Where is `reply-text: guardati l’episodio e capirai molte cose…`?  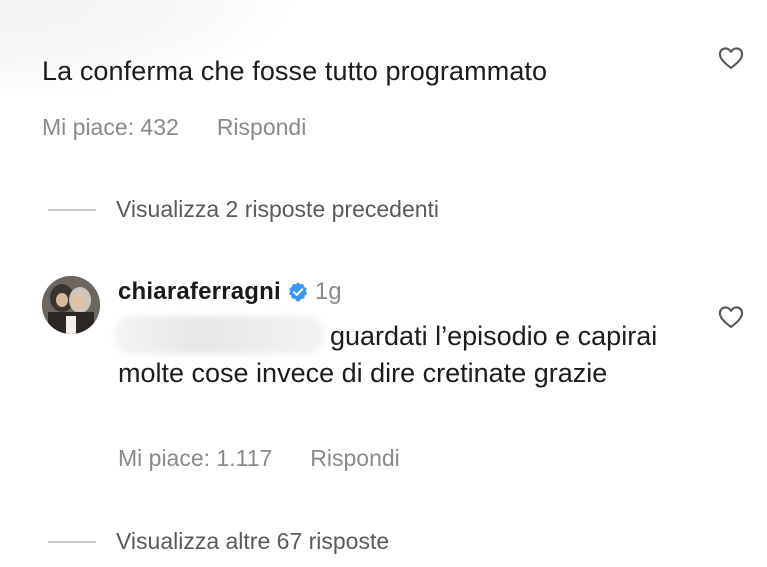
reply-text: guardati l’episodio e capirai molte cose… is located at coordinates (388, 354).